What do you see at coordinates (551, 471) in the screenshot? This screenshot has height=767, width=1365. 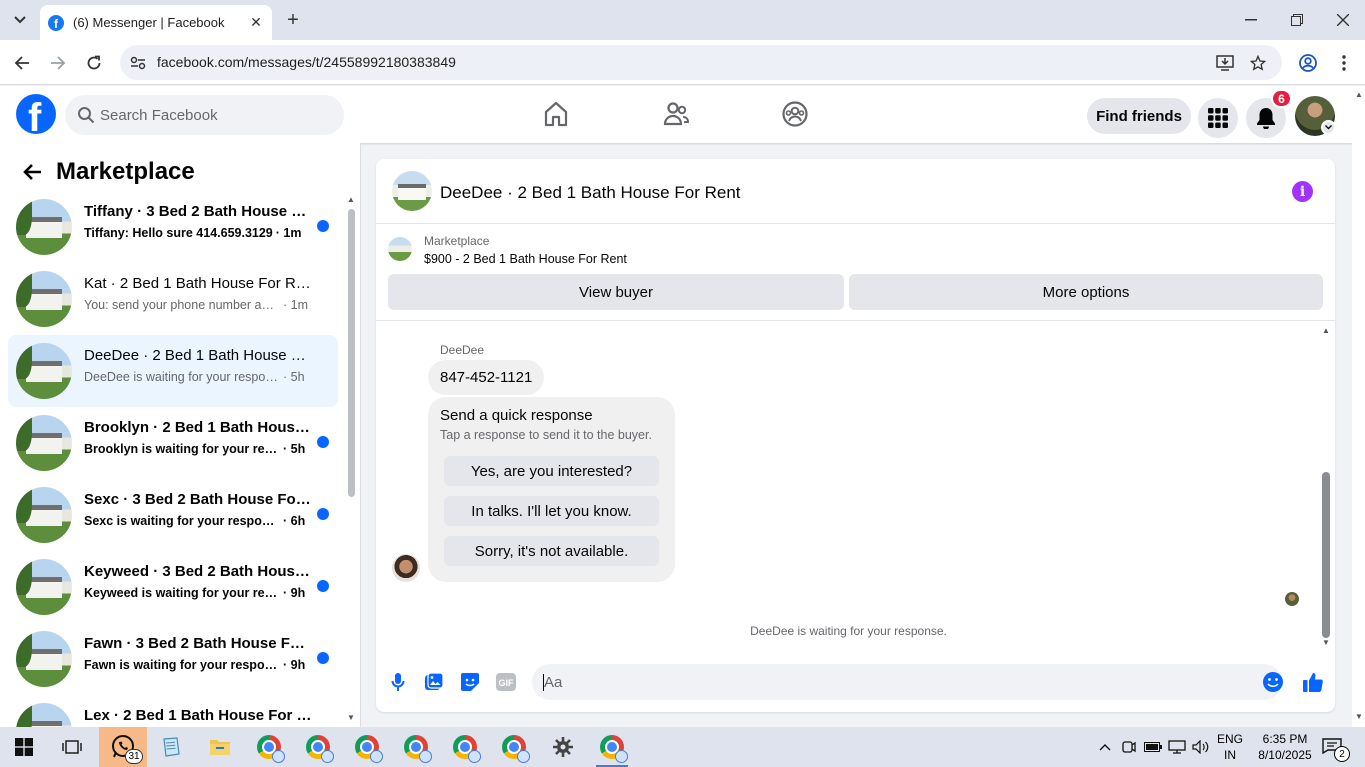 I see `quick-reply-button: Yes, are you interested?` at bounding box center [551, 471].